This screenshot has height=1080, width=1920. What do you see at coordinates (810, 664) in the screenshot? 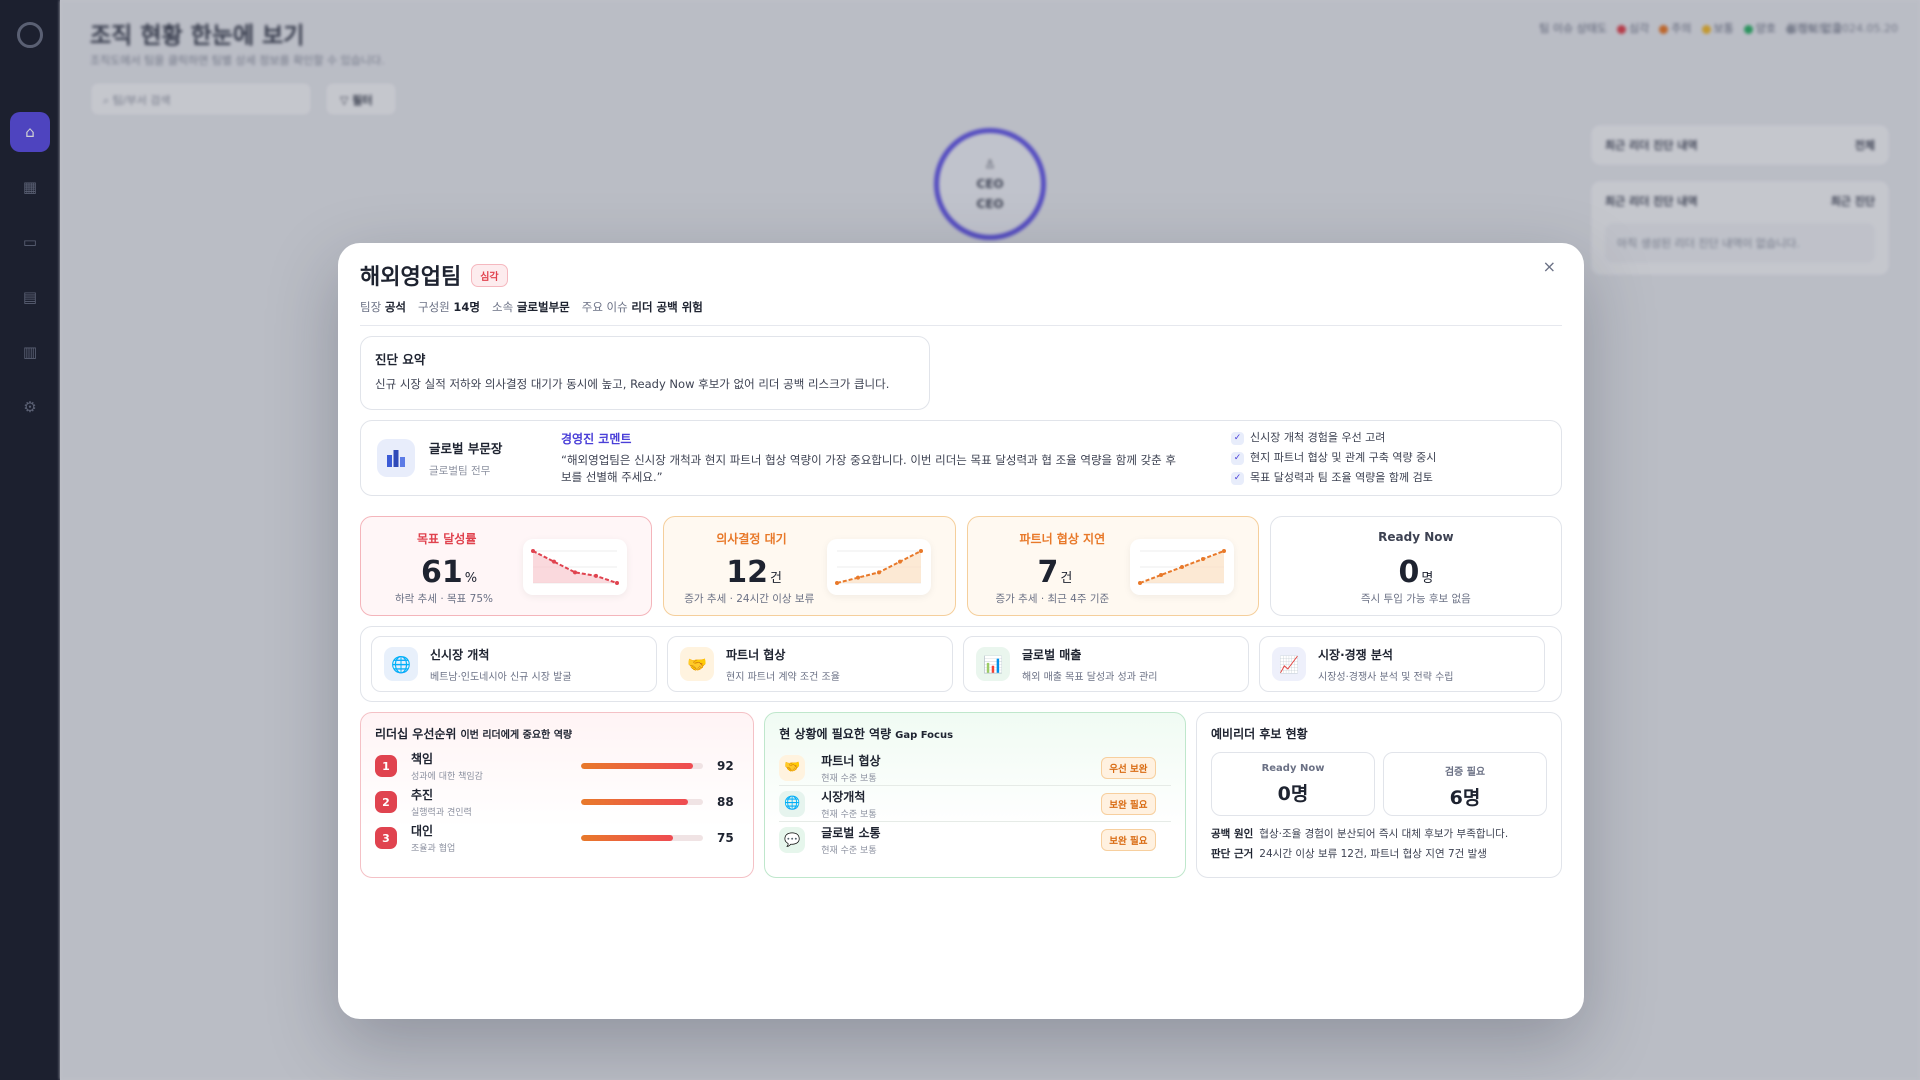
I see `theme-card: 🤝 파트너 협상 현지 파트너 계약 조건 조율` at bounding box center [810, 664].